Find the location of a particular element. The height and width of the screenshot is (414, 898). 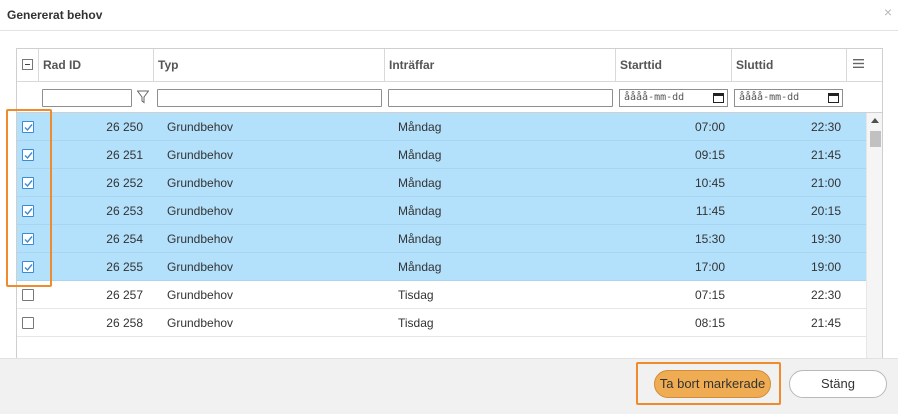

column-header-starttid: Starttid is located at coordinates (673, 65).